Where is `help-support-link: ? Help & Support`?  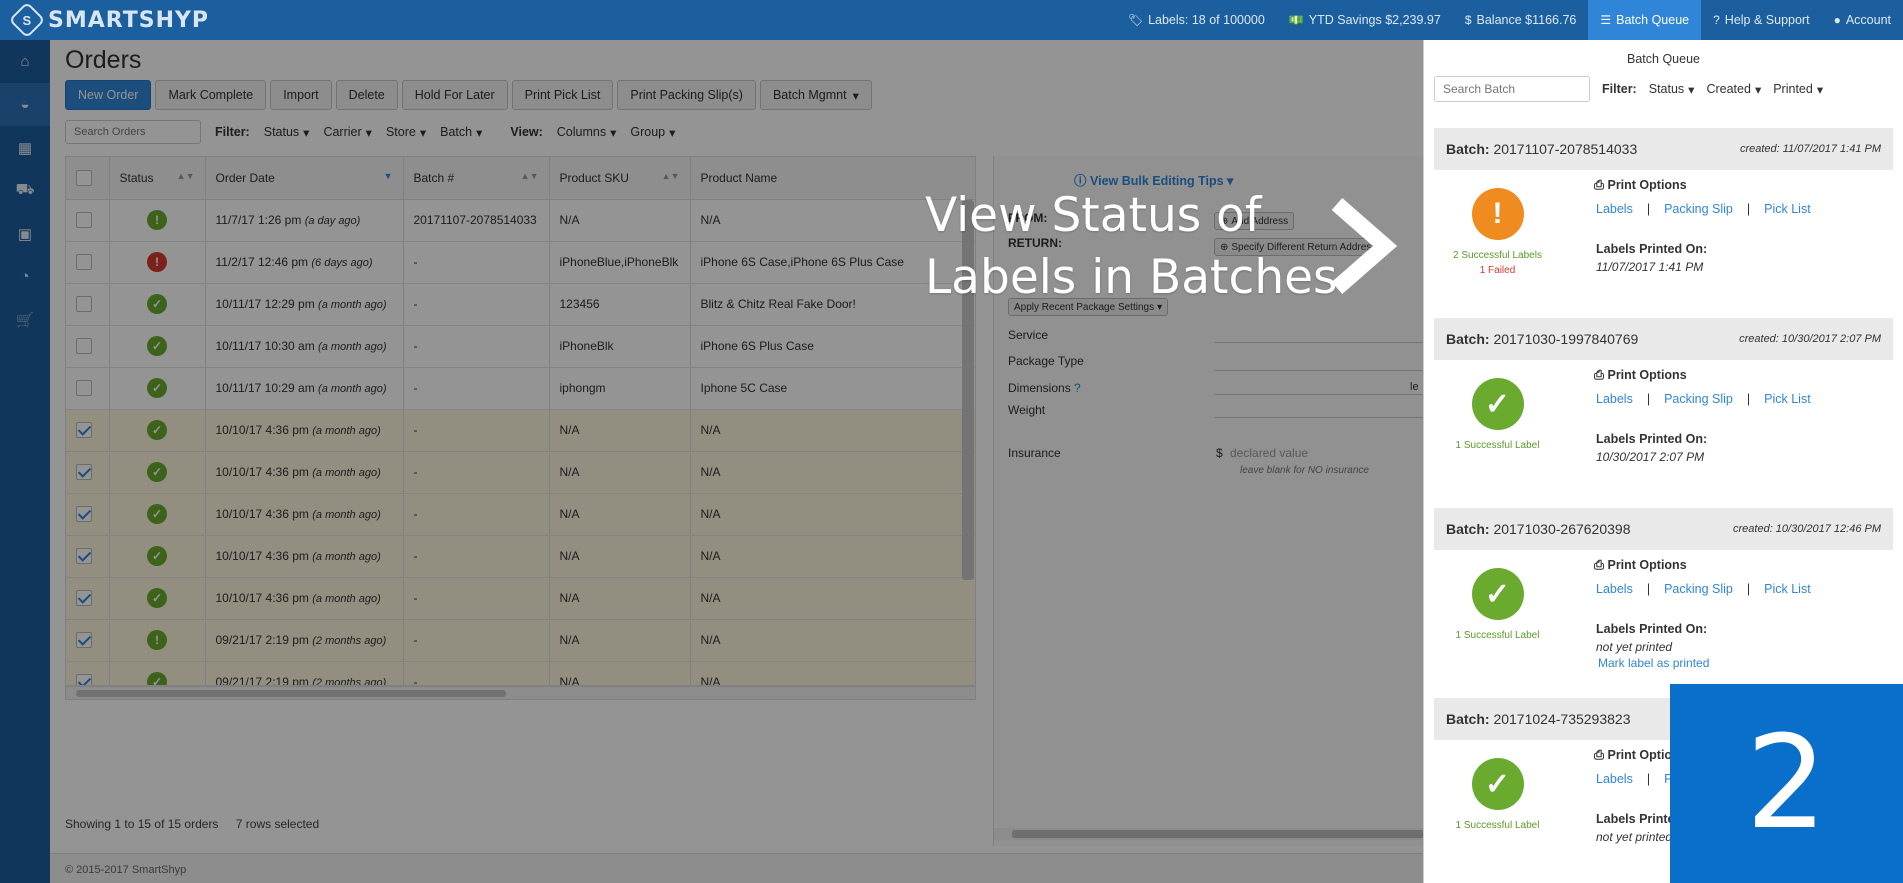 help-support-link: ? Help & Support is located at coordinates (1761, 20).